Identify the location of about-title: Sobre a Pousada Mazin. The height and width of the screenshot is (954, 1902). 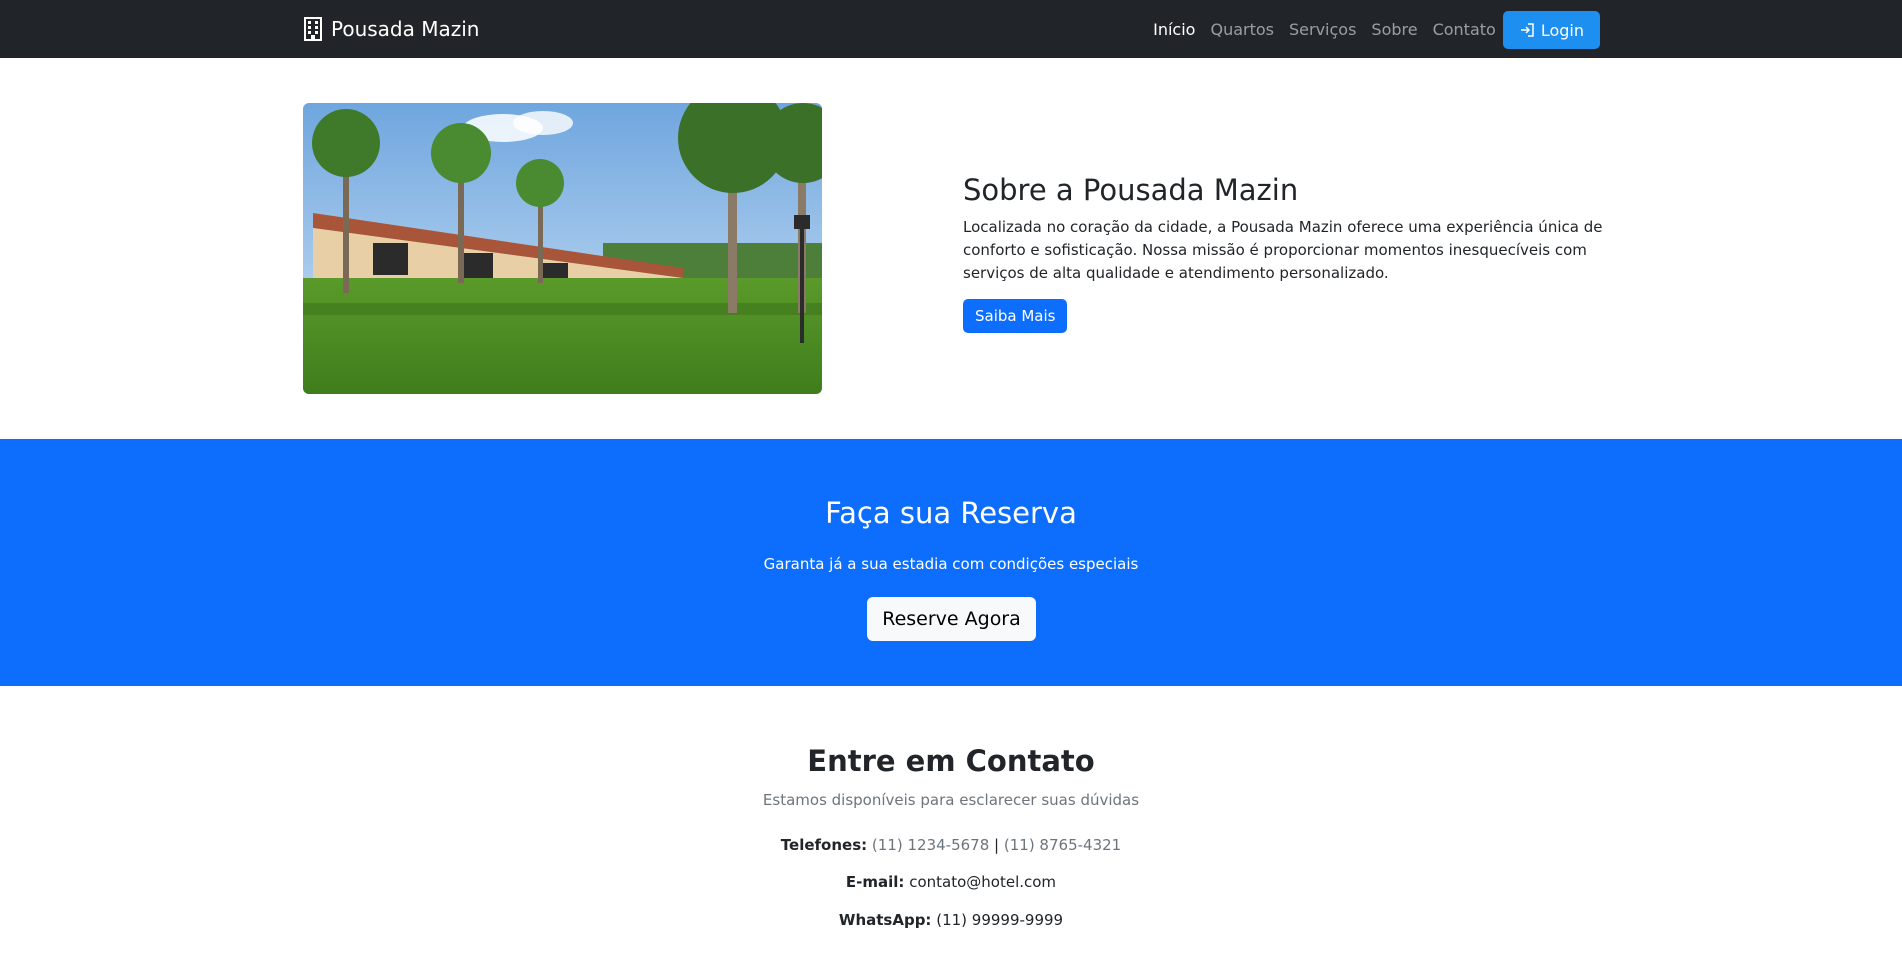
(1131, 190).